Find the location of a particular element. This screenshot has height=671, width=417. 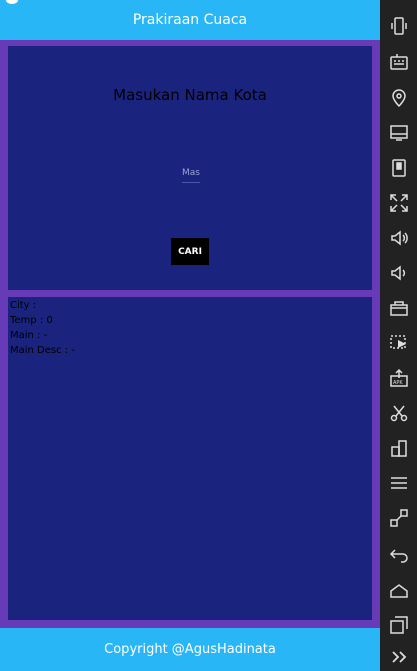

volume-down-icon is located at coordinates (399, 273).